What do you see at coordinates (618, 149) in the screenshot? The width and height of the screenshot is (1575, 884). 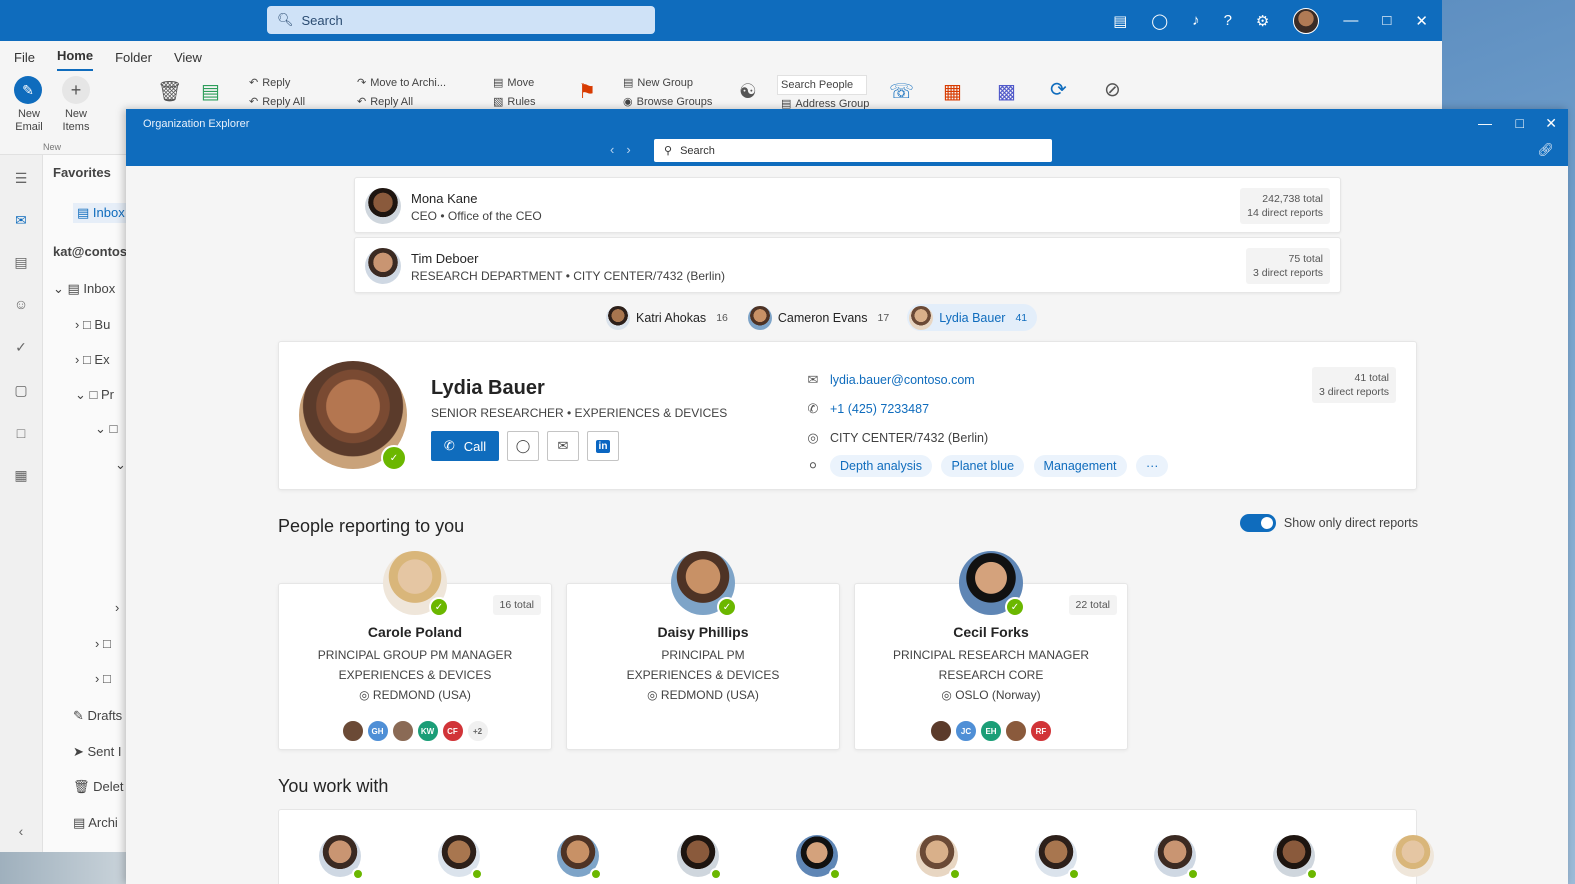 I see `back-arrow-icon: ‹` at bounding box center [618, 149].